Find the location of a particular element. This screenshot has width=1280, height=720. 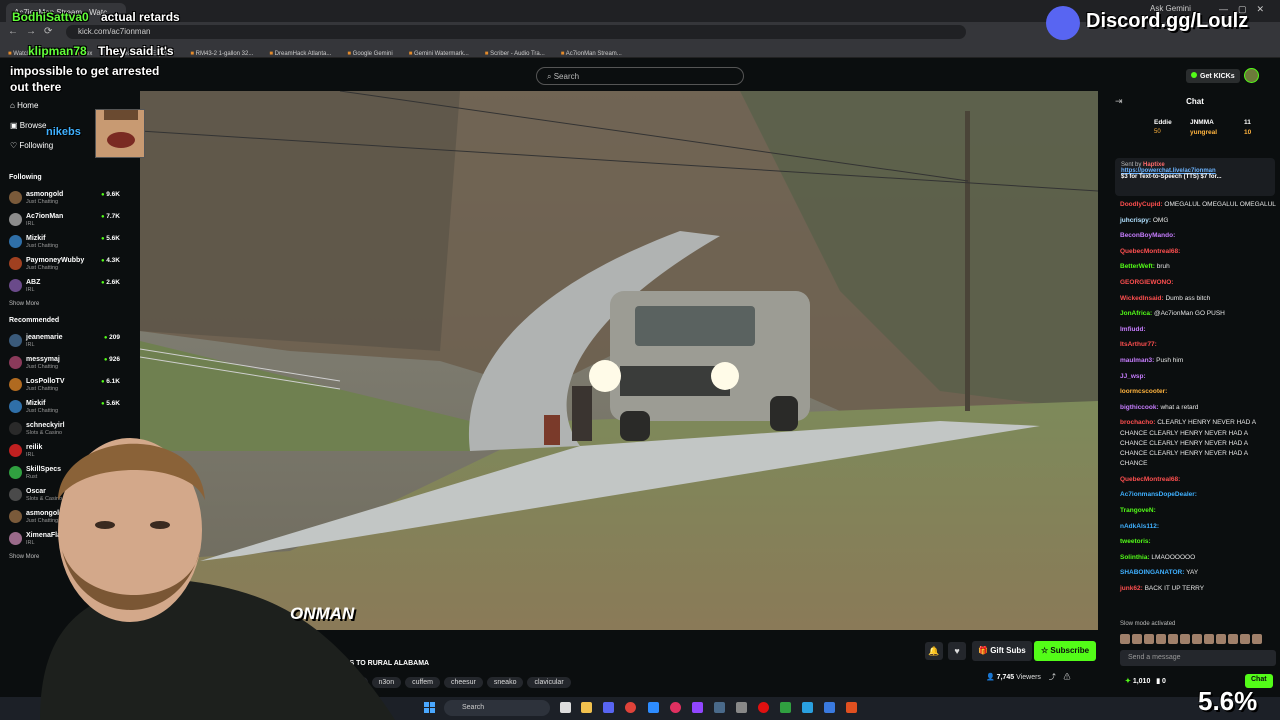

chat-username: SHABOINGANATOR: is located at coordinates (1152, 572).